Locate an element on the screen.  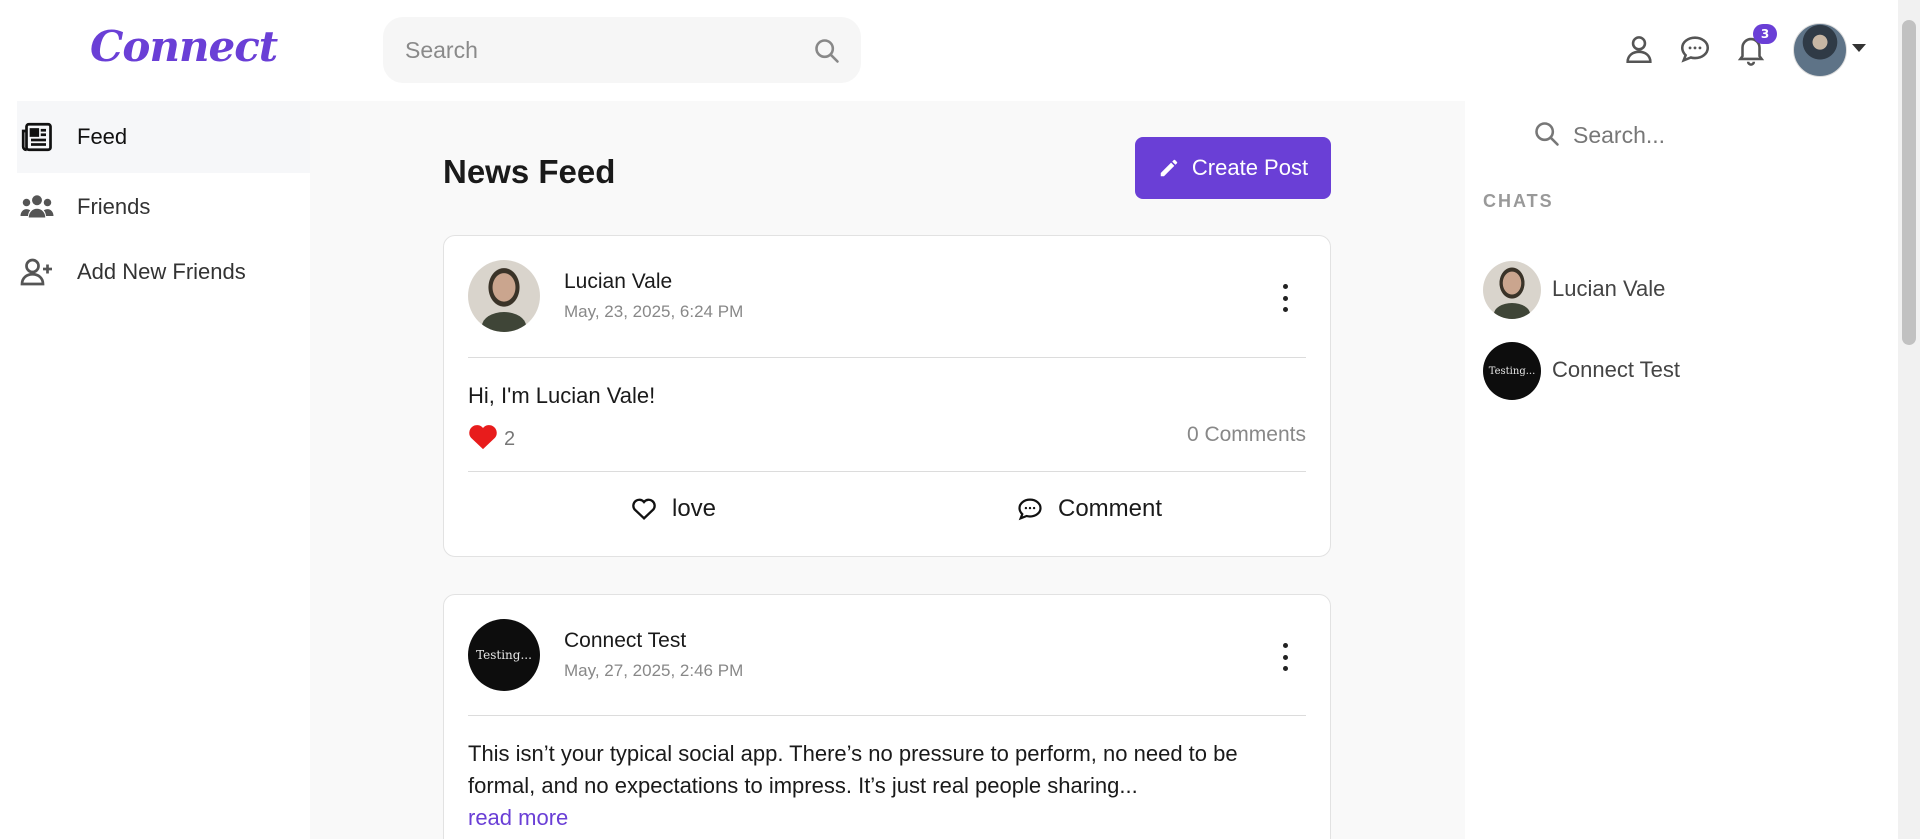
comment-button: Comment is located at coordinates (1089, 509).